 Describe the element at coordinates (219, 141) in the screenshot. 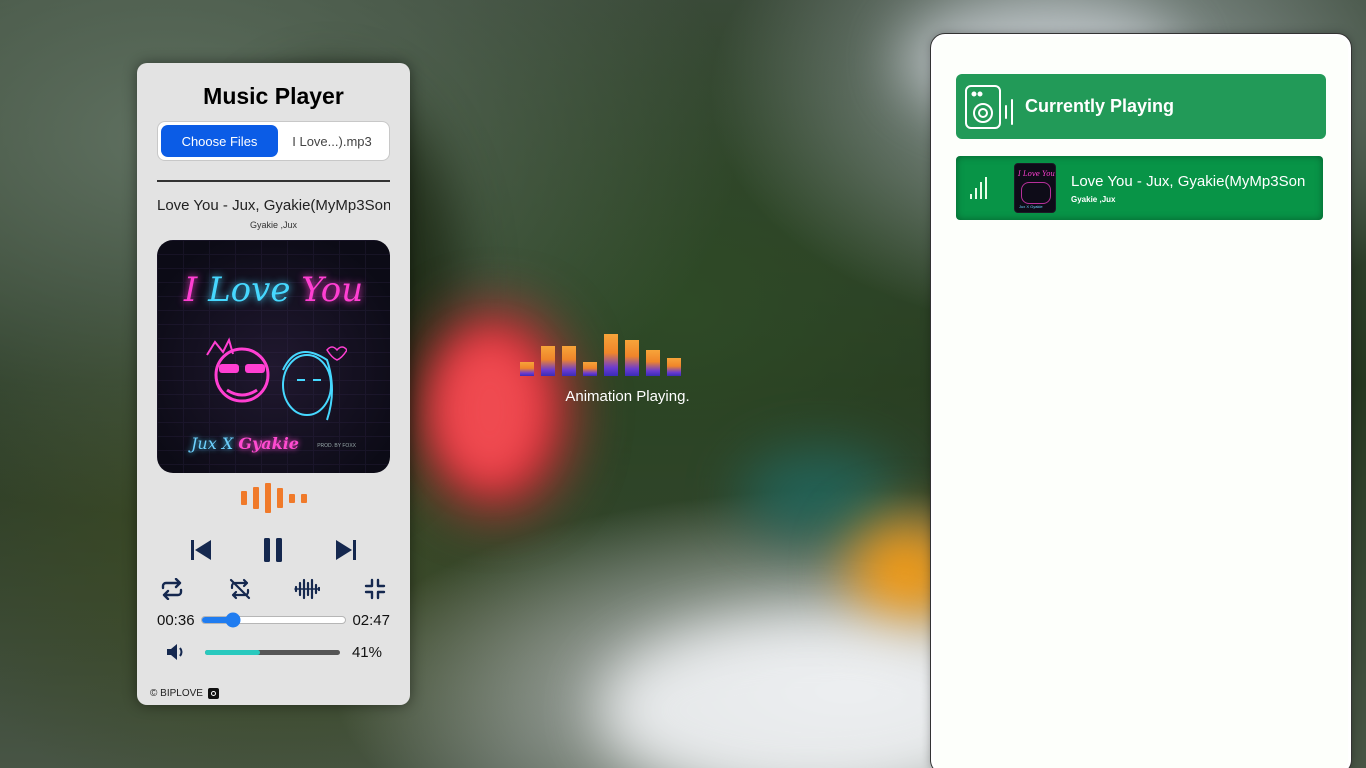

I see `choose-files-button: Choose Files` at that location.